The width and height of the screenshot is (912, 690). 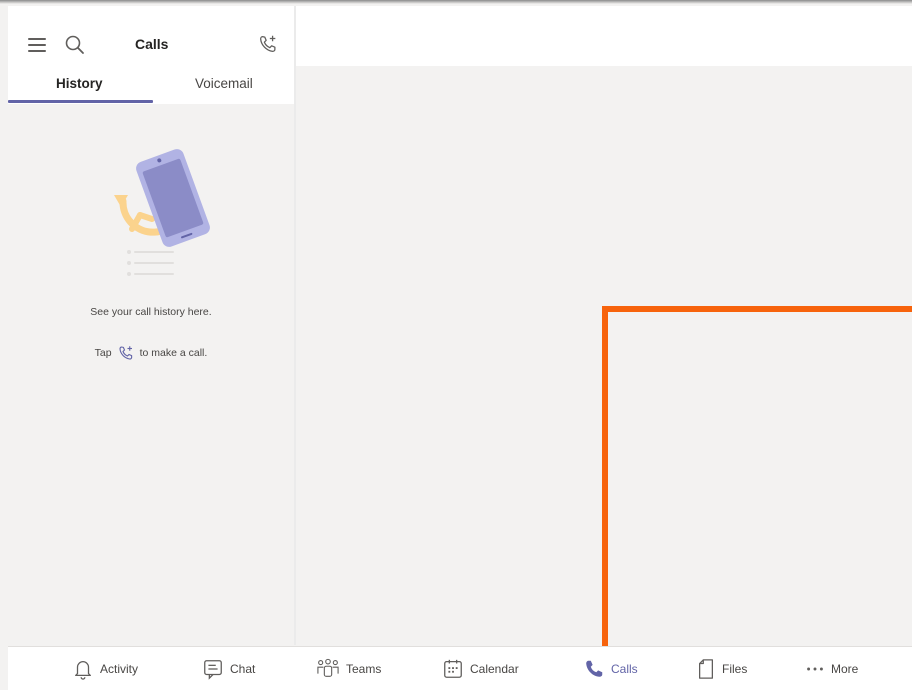 I want to click on nav-calls: Calls, so click(x=610, y=669).